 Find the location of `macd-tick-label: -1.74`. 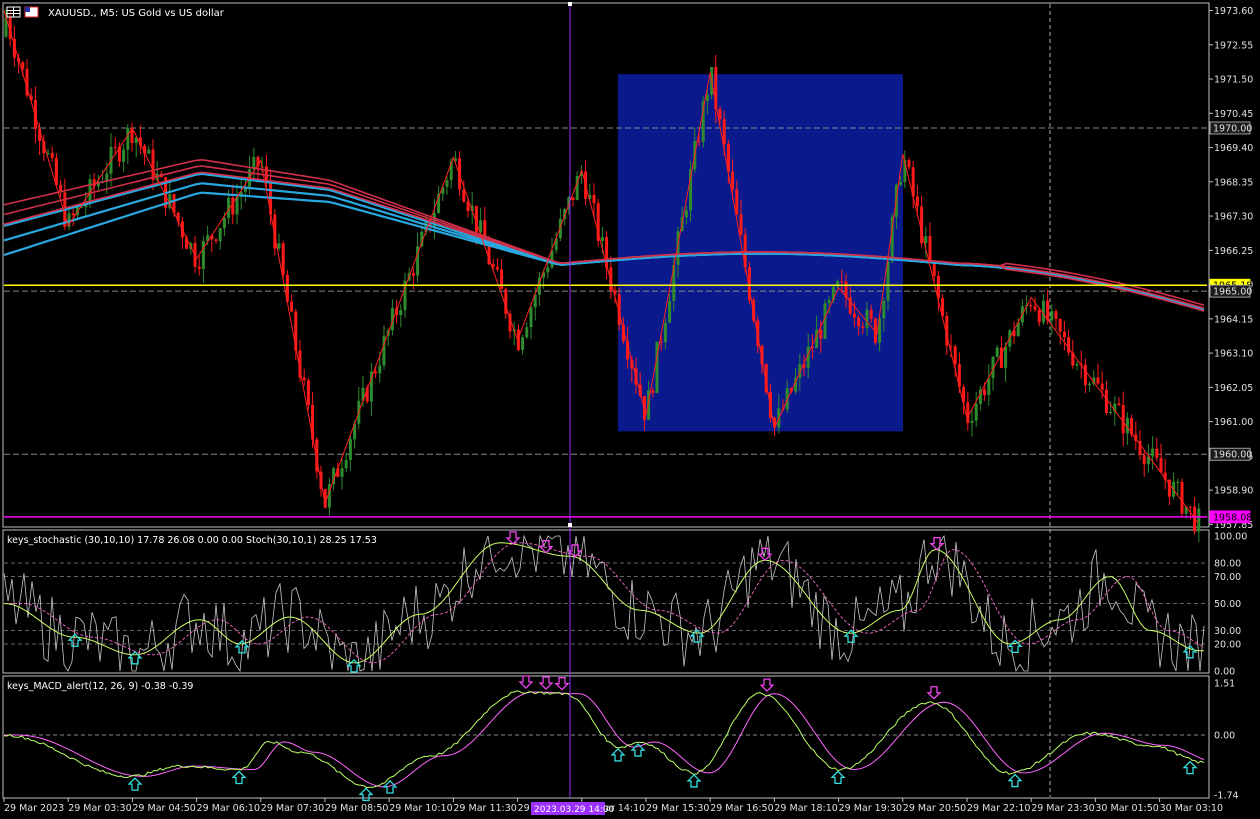

macd-tick-label: -1.74 is located at coordinates (1226, 796).